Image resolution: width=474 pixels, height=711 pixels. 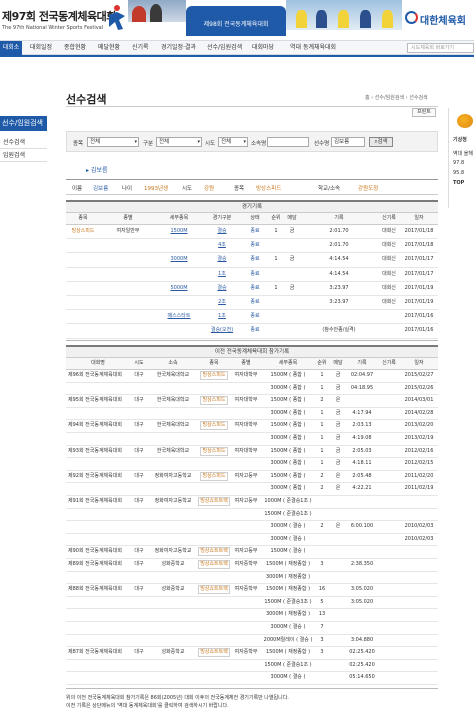 I want to click on cell-detail: 1500M, so click(x=179, y=231).